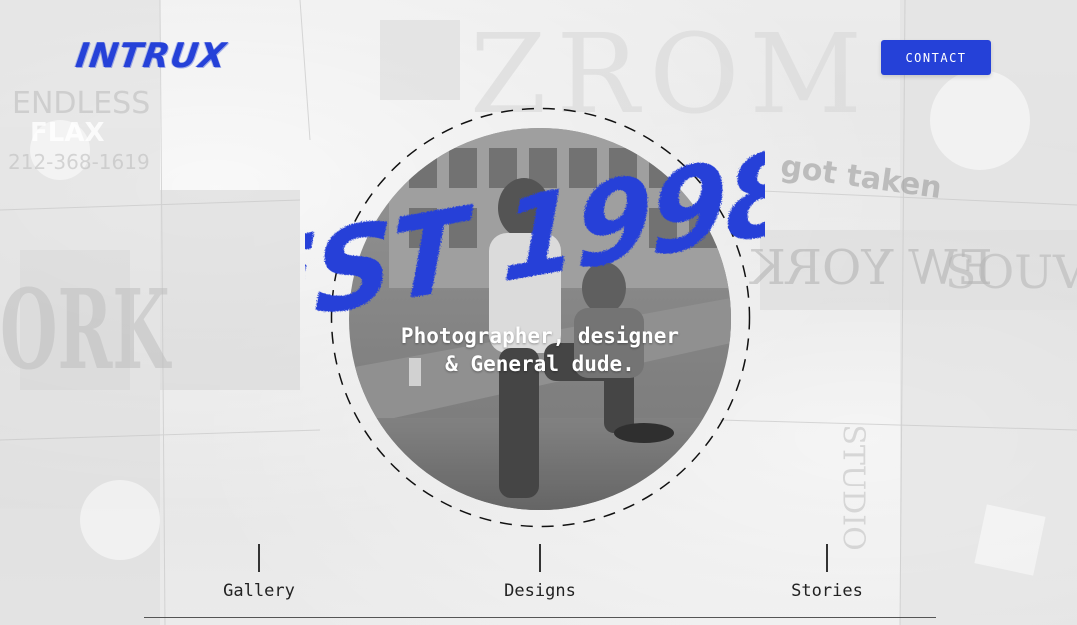 The image size is (1077, 625). I want to click on bg-graffiti-vertical: STUDIO, so click(853, 487).